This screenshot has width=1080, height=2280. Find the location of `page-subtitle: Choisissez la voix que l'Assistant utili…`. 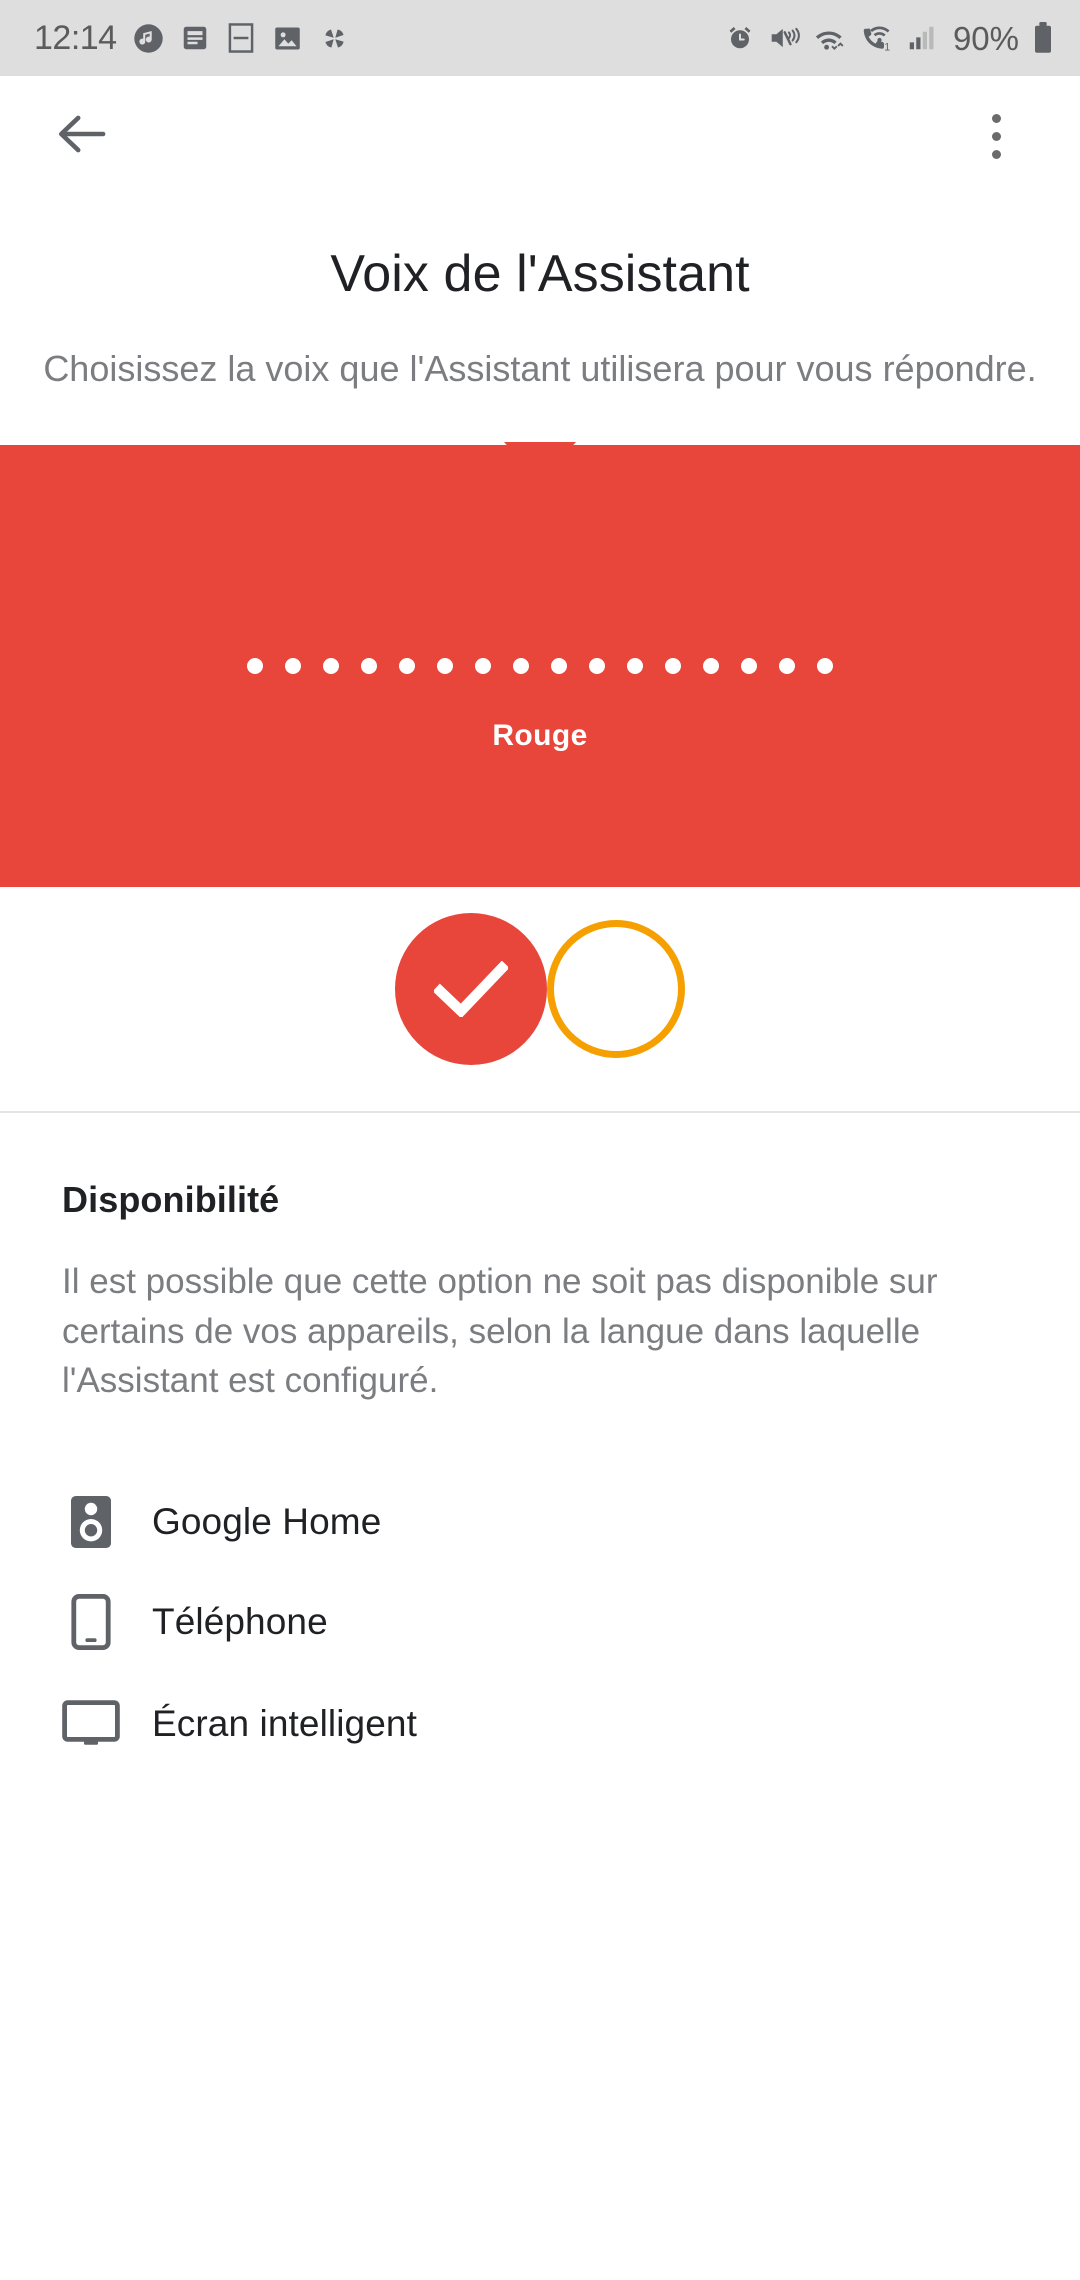

page-subtitle: Choisissez la voix que l'Assistant utili… is located at coordinates (540, 368).